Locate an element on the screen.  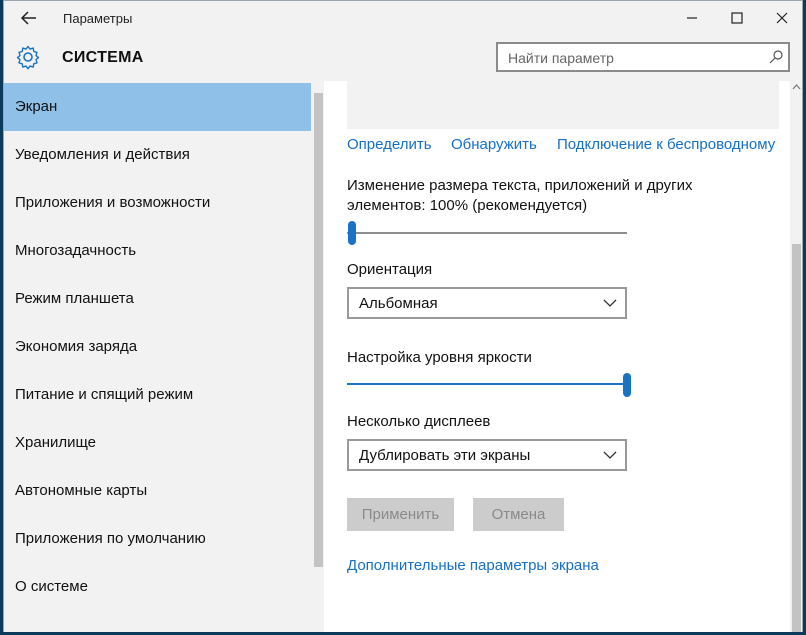
advanced-display-settings-link: Дополнительные параметры экрана is located at coordinates (473, 565).